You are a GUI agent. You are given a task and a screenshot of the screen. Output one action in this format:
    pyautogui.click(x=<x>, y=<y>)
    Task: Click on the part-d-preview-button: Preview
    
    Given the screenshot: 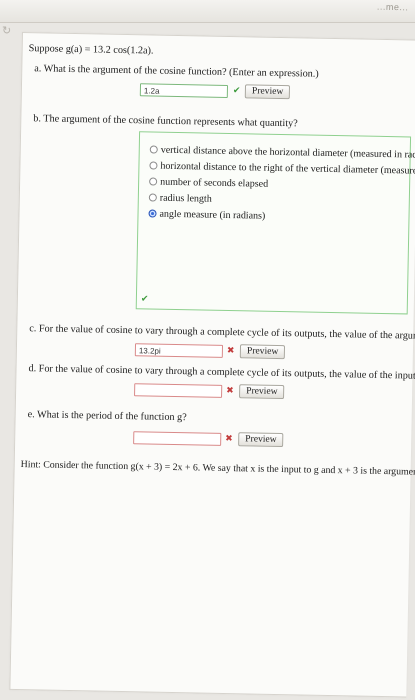 What is the action you would take?
    pyautogui.click(x=262, y=392)
    